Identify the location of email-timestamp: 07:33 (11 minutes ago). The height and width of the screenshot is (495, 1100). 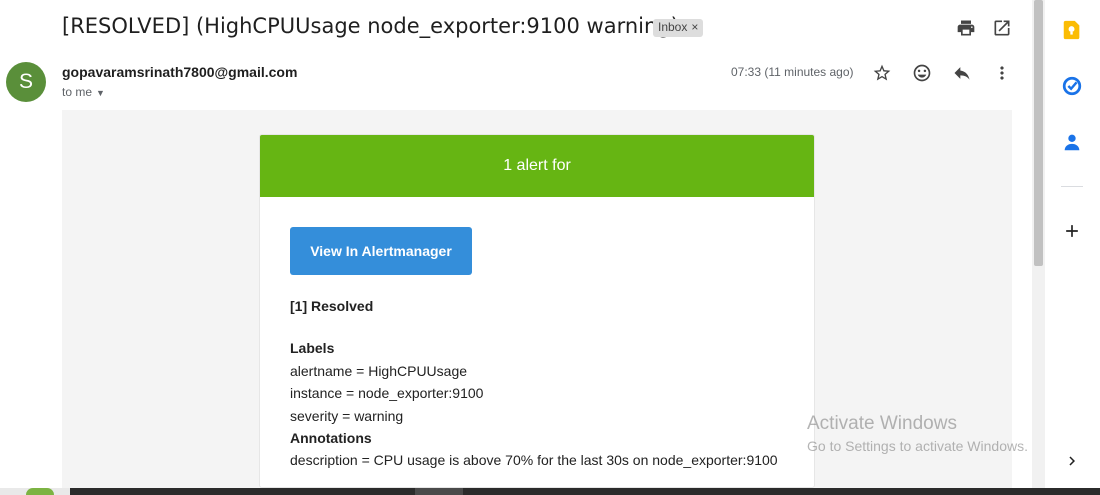
(792, 72).